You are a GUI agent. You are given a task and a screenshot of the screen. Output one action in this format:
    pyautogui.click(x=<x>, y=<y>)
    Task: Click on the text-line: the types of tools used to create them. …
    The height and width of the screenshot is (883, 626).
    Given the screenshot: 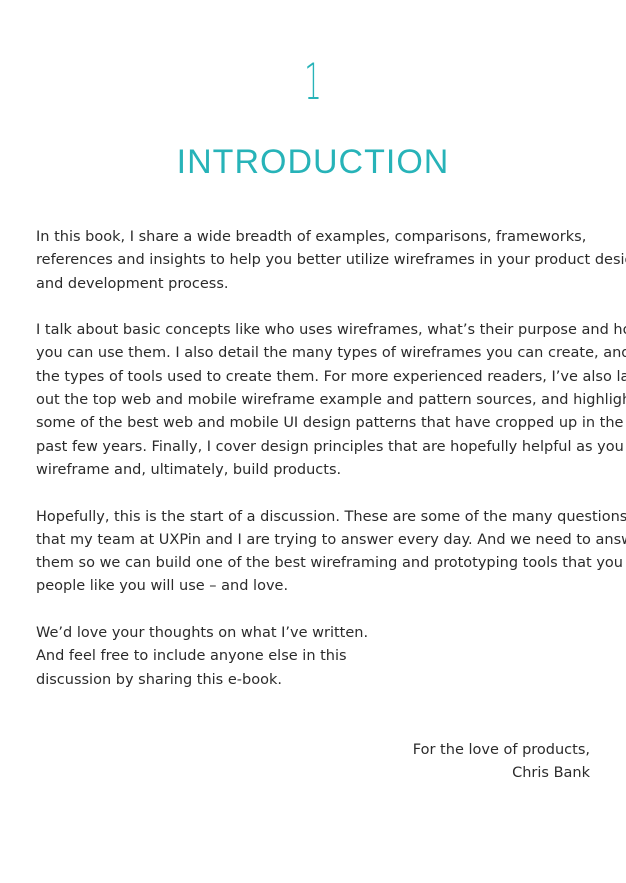 What is the action you would take?
    pyautogui.click(x=331, y=376)
    